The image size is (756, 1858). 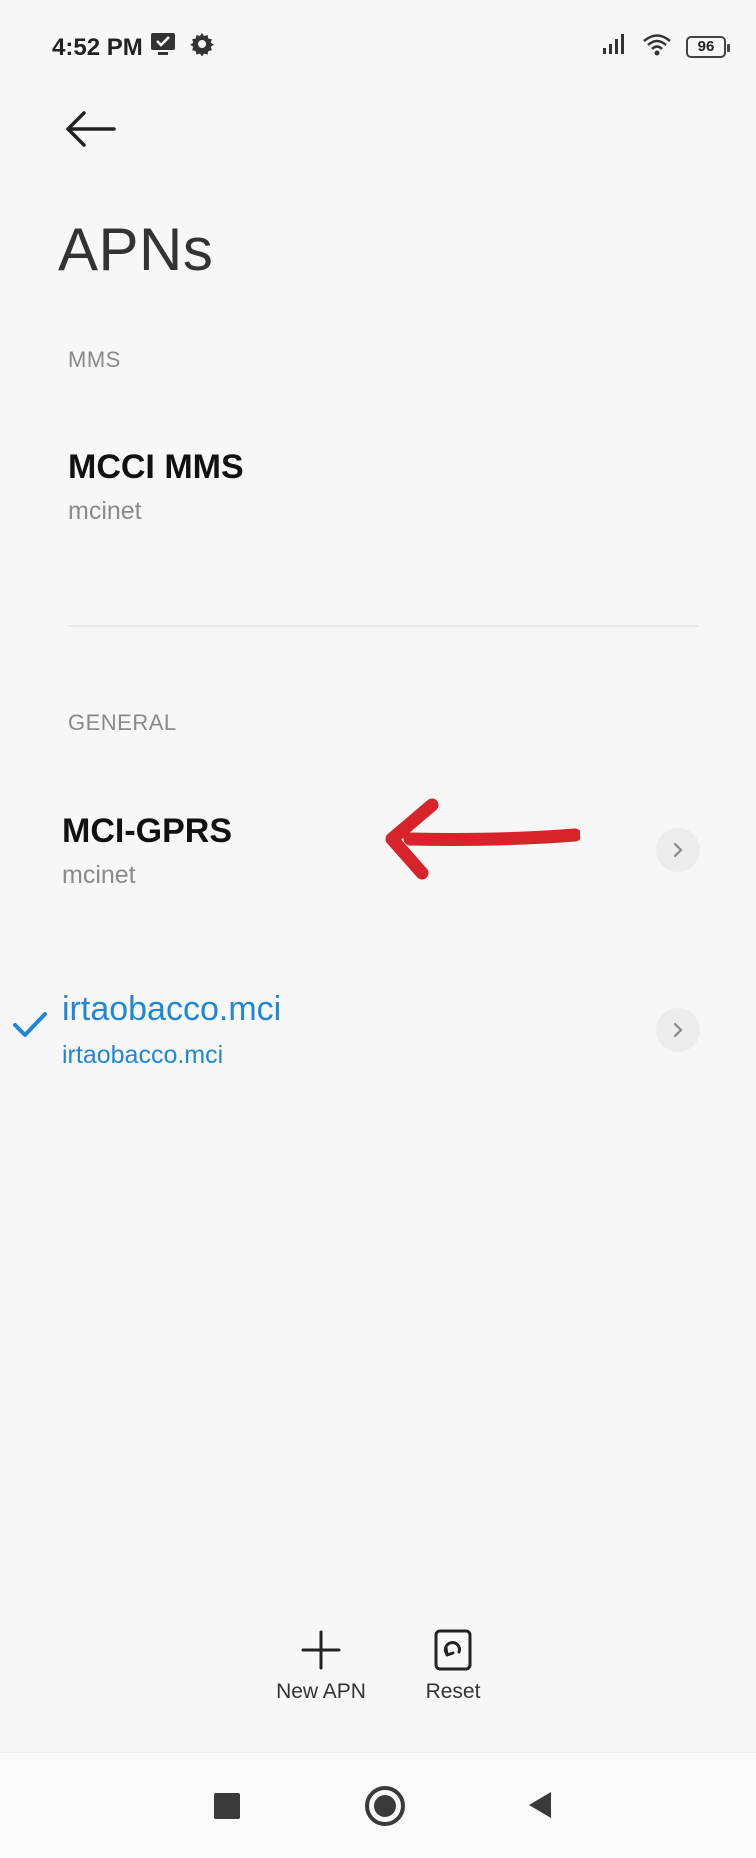 I want to click on home-icon, so click(x=385, y=1806).